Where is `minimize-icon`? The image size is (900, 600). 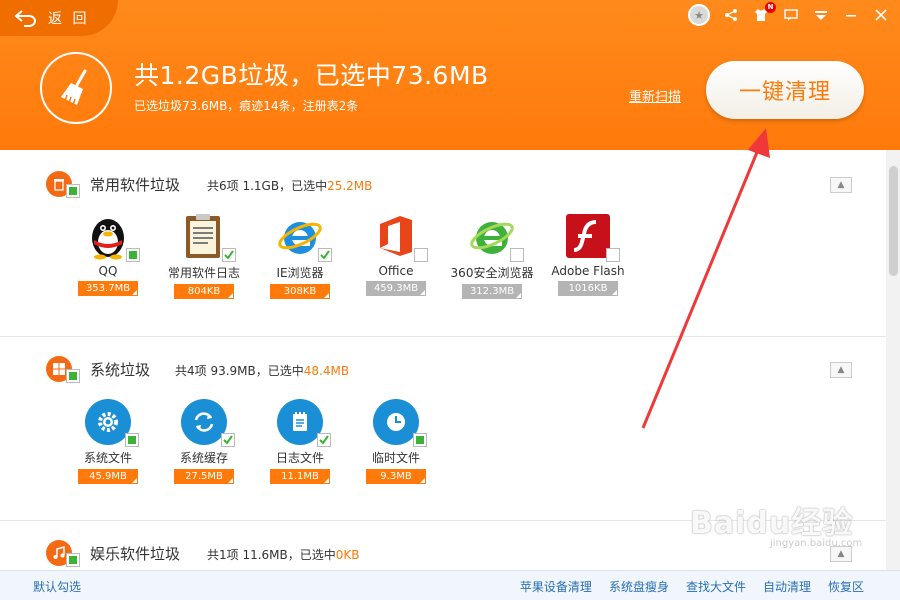
minimize-icon is located at coordinates (851, 15).